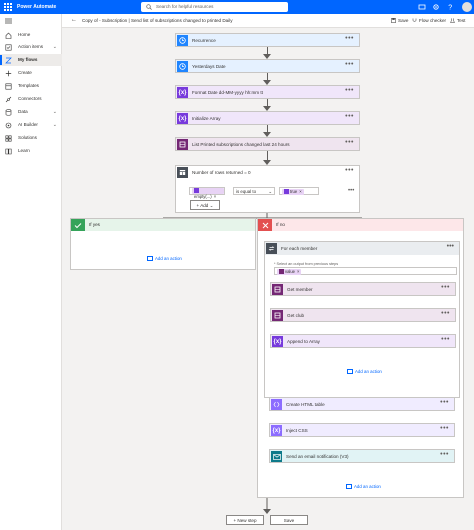  I want to click on step-label: Get club, so click(296, 315).